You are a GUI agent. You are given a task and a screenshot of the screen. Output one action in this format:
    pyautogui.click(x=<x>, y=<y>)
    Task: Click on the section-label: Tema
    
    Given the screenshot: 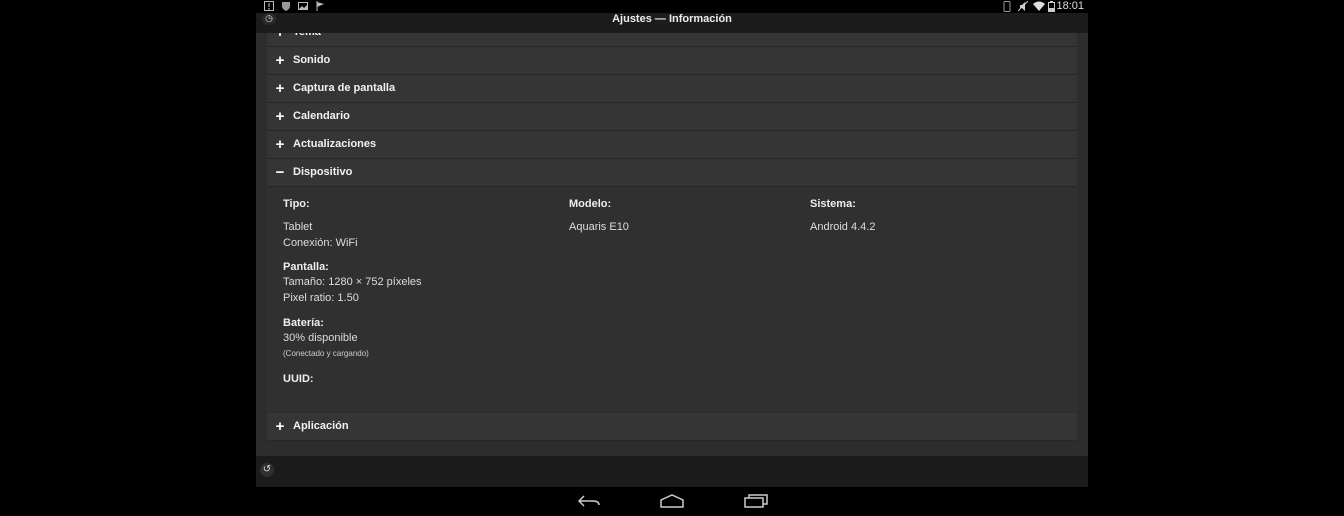 What is the action you would take?
    pyautogui.click(x=307, y=39)
    